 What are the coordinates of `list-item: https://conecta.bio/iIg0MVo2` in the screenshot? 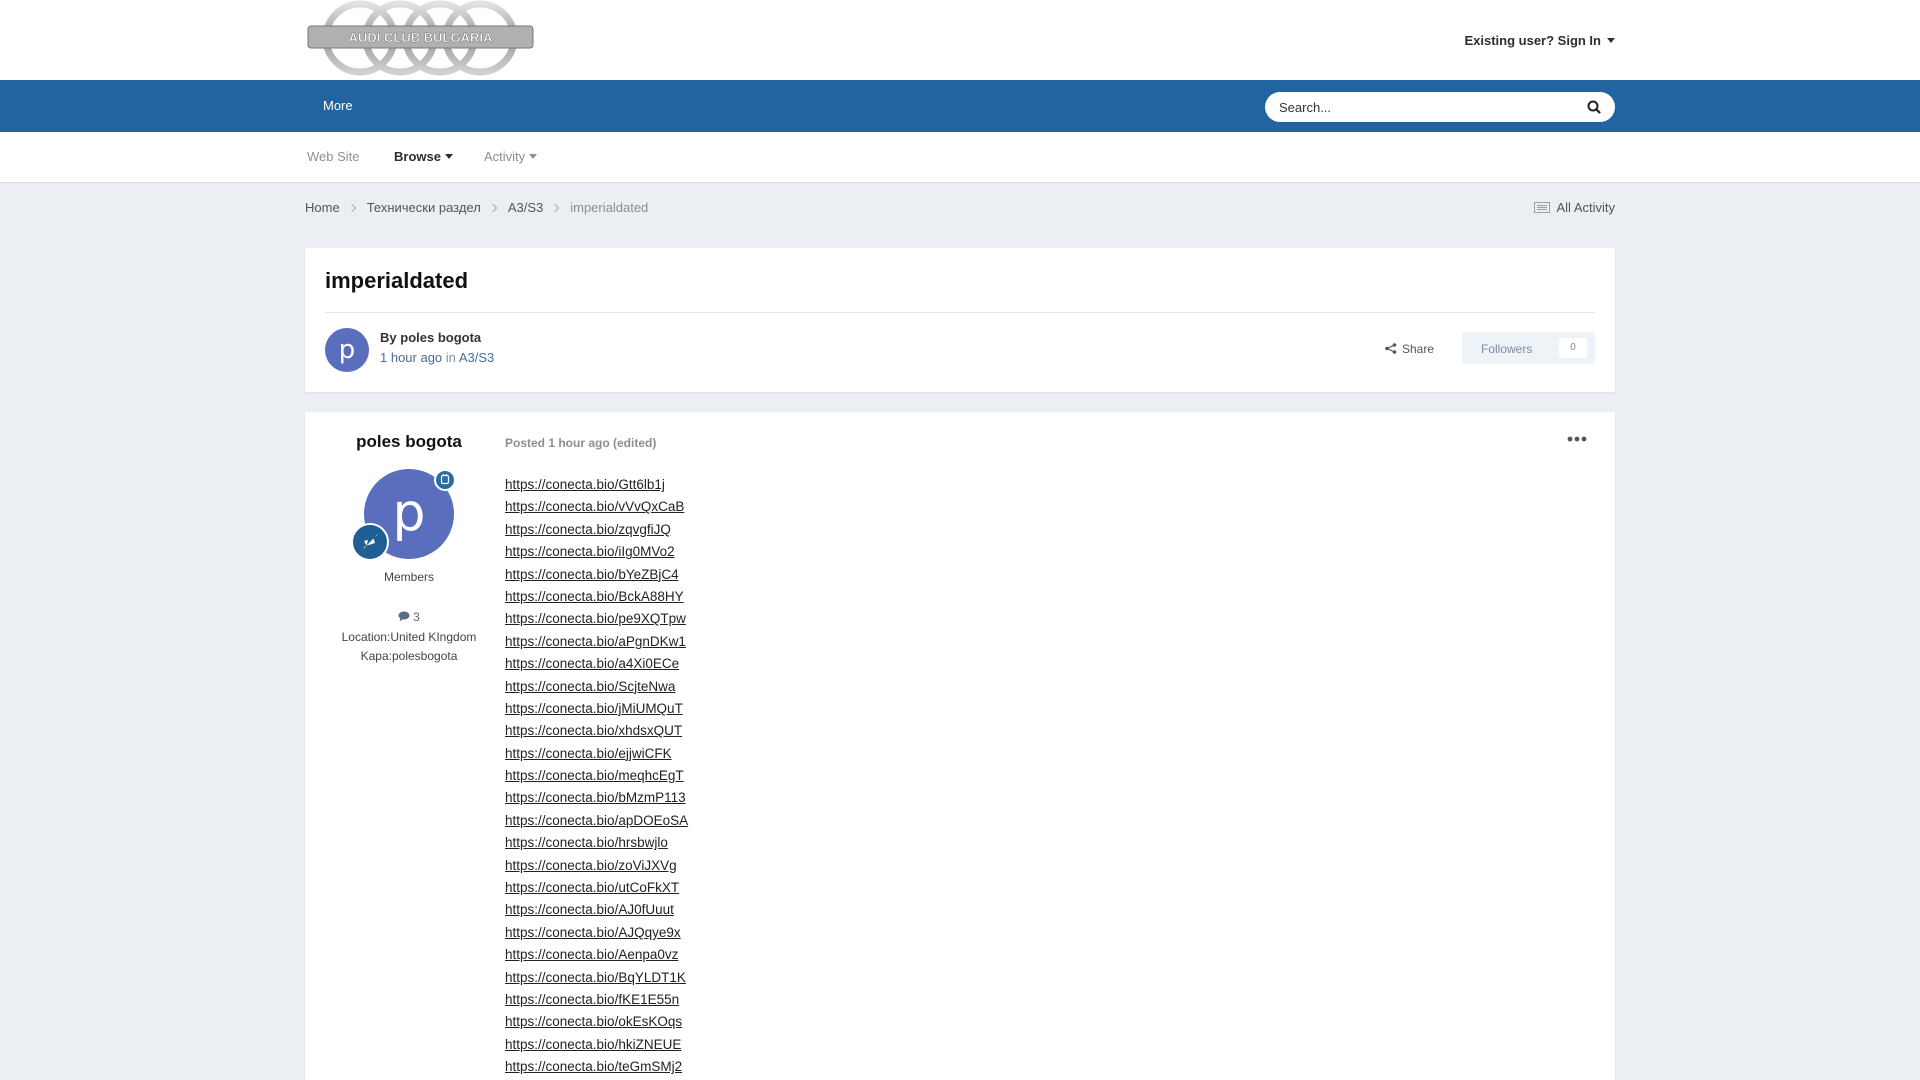 It's located at (596, 552).